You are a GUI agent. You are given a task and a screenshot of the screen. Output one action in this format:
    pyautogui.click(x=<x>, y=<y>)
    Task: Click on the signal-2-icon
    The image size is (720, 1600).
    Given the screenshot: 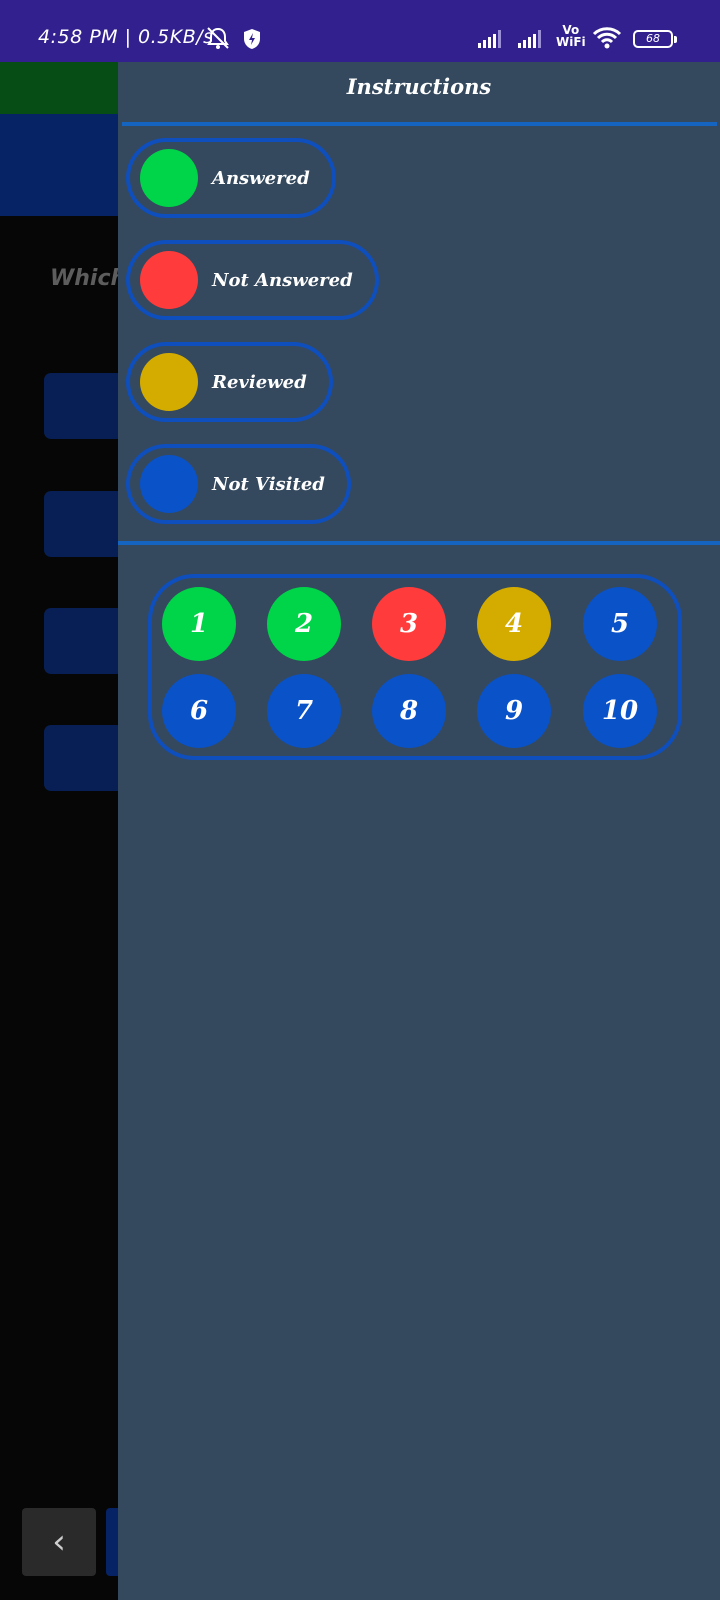 What is the action you would take?
    pyautogui.click(x=529, y=38)
    